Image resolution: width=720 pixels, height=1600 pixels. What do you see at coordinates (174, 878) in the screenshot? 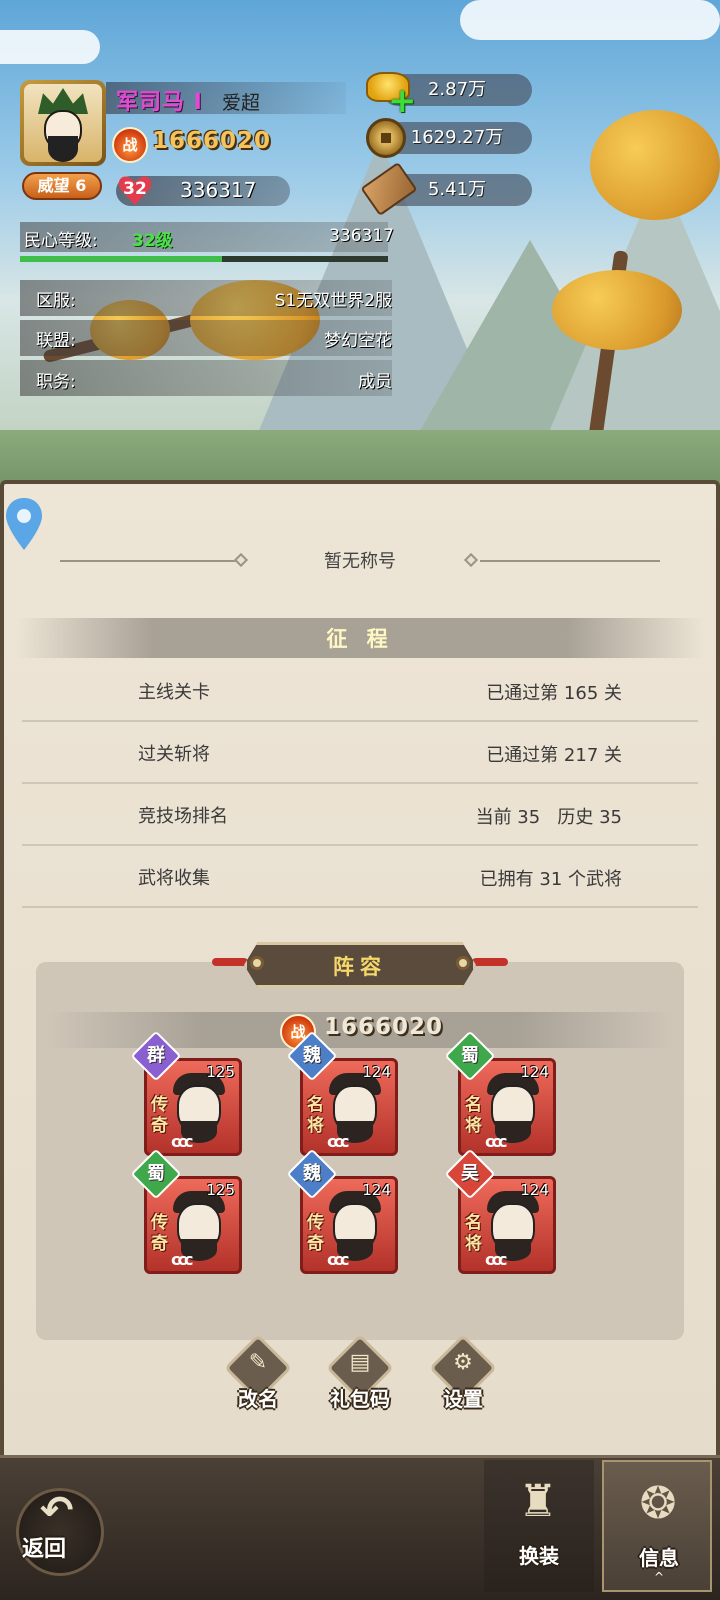
I see `journey-label: 武将收集` at bounding box center [174, 878].